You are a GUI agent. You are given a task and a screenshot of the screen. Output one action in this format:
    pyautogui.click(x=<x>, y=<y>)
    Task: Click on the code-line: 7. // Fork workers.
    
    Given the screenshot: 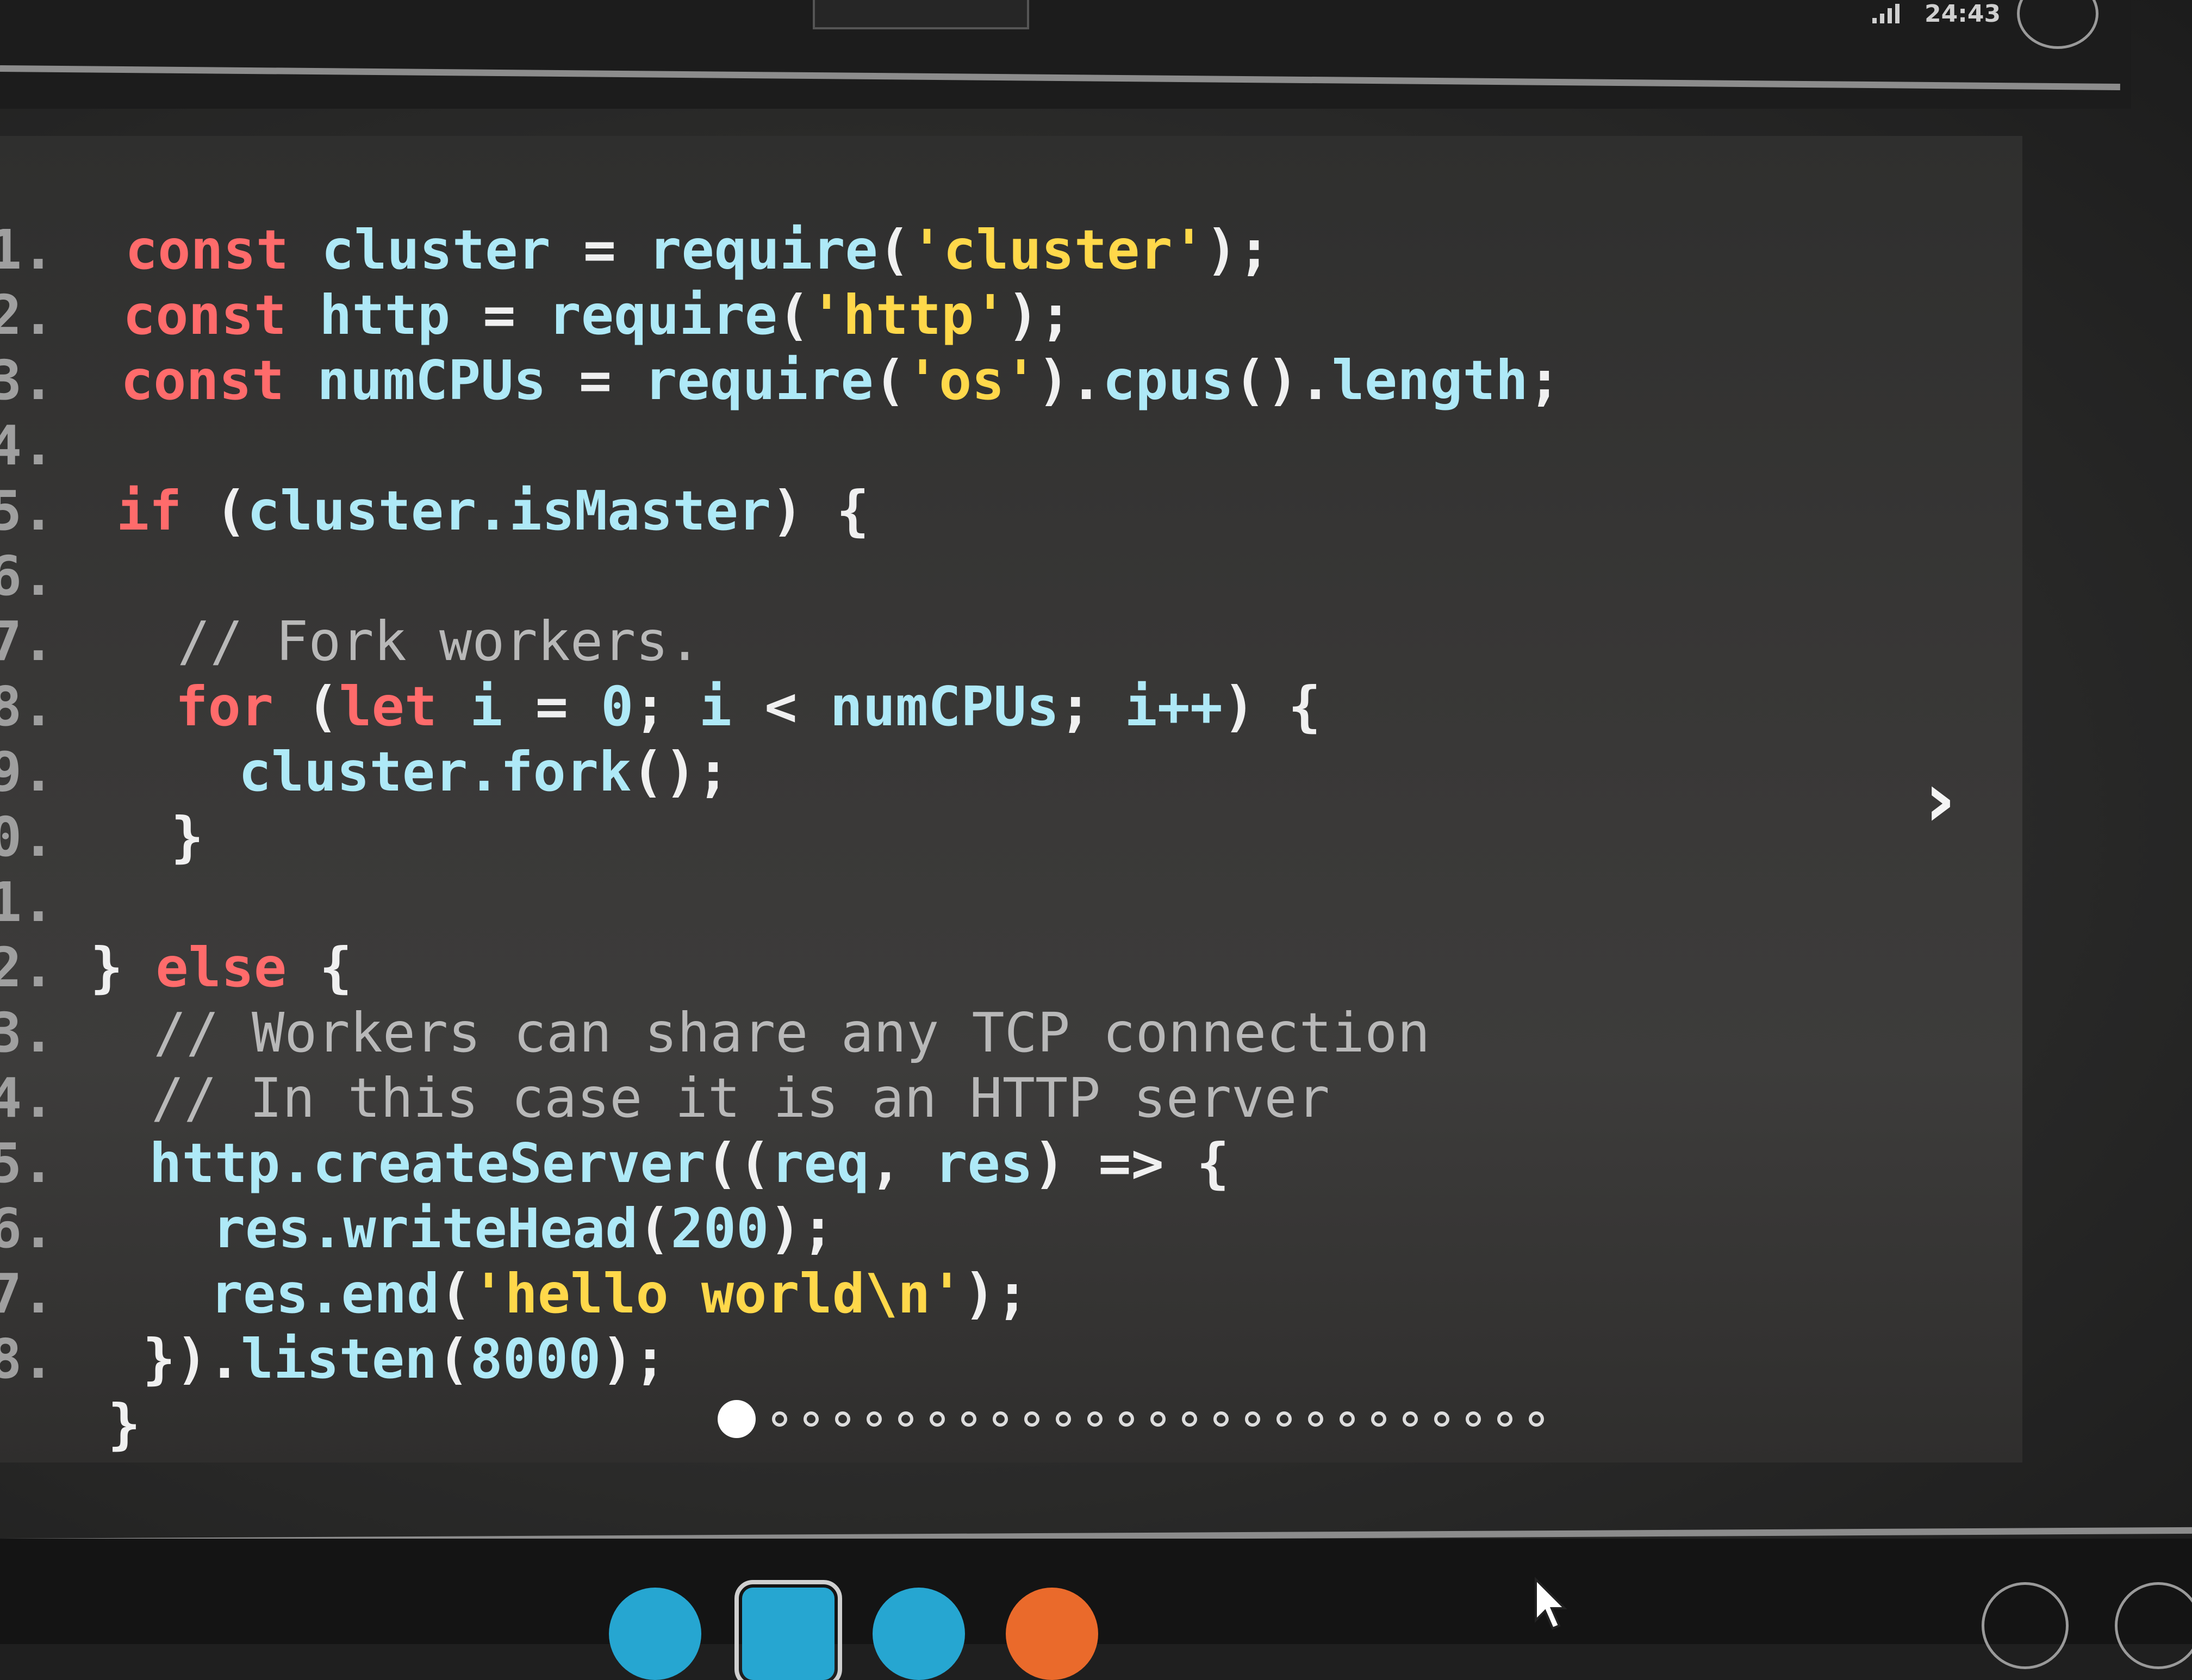 What is the action you would take?
    pyautogui.click(x=978, y=641)
    